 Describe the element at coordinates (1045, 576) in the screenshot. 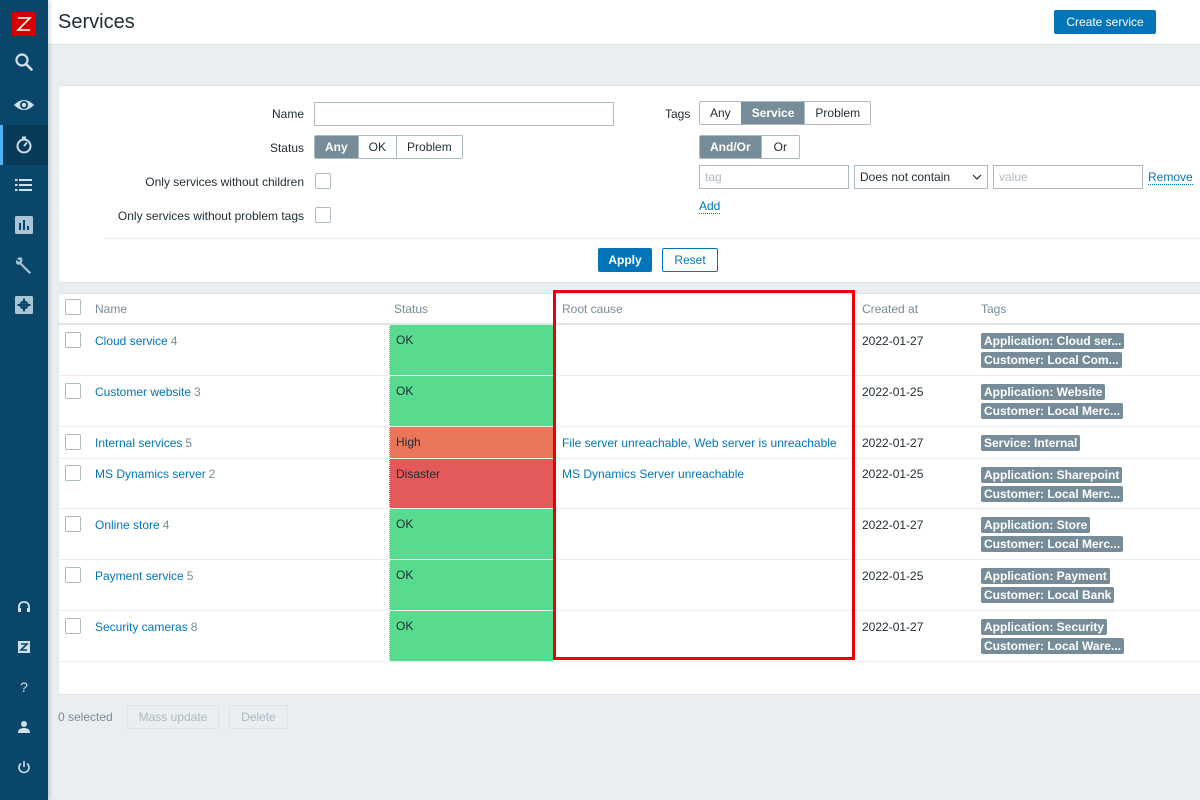

I see `tag-badge: Application: Payment` at that location.